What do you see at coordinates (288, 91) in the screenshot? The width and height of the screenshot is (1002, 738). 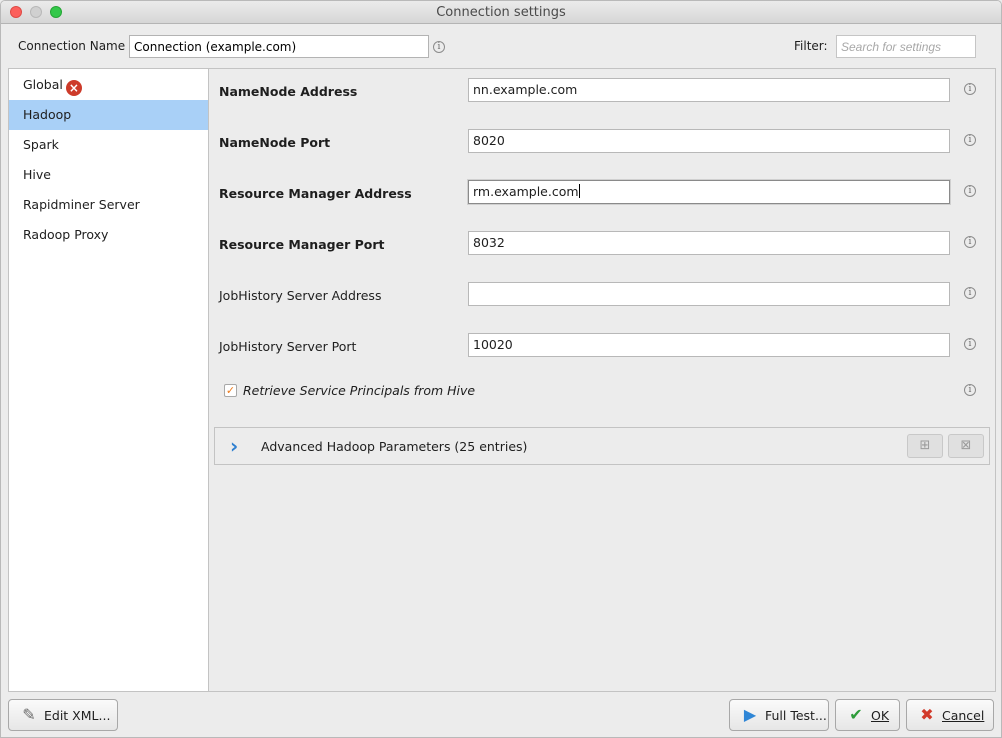 I see `namenode-address-label: NameNode Address` at bounding box center [288, 91].